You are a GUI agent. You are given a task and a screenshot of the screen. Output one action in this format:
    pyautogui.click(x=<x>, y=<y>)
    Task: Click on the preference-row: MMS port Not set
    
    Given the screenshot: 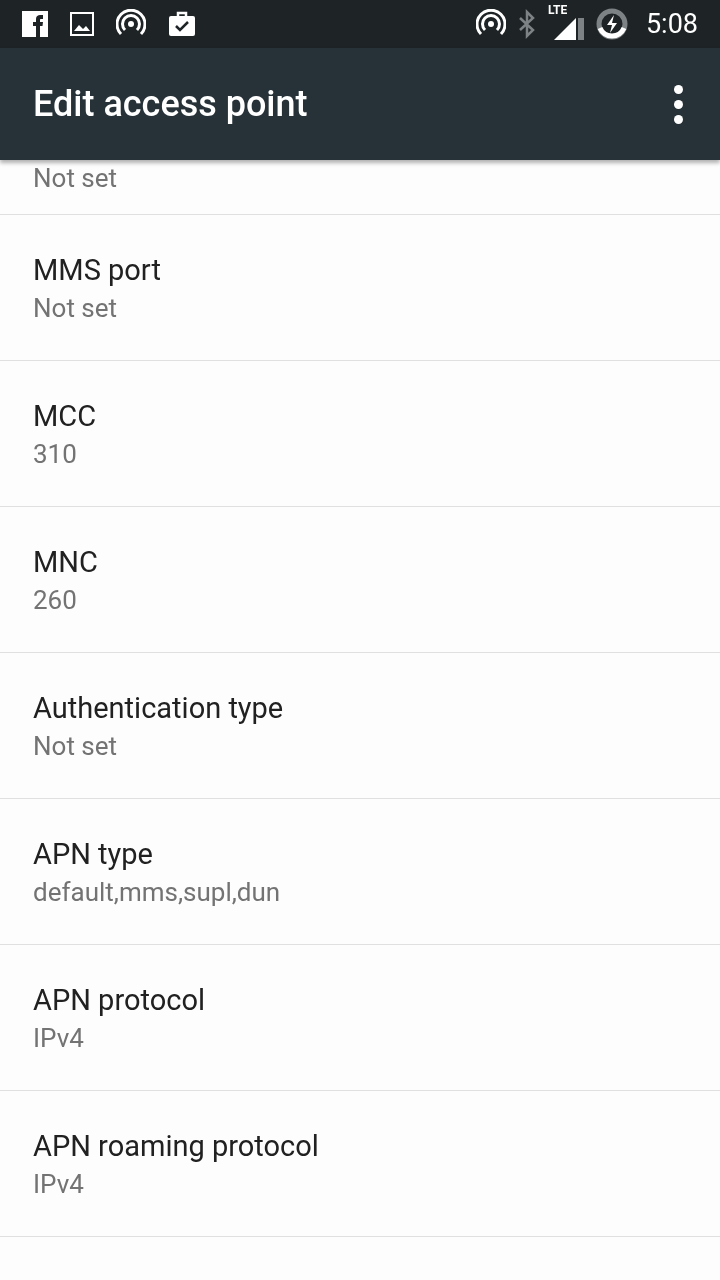 What is the action you would take?
    pyautogui.click(x=360, y=288)
    